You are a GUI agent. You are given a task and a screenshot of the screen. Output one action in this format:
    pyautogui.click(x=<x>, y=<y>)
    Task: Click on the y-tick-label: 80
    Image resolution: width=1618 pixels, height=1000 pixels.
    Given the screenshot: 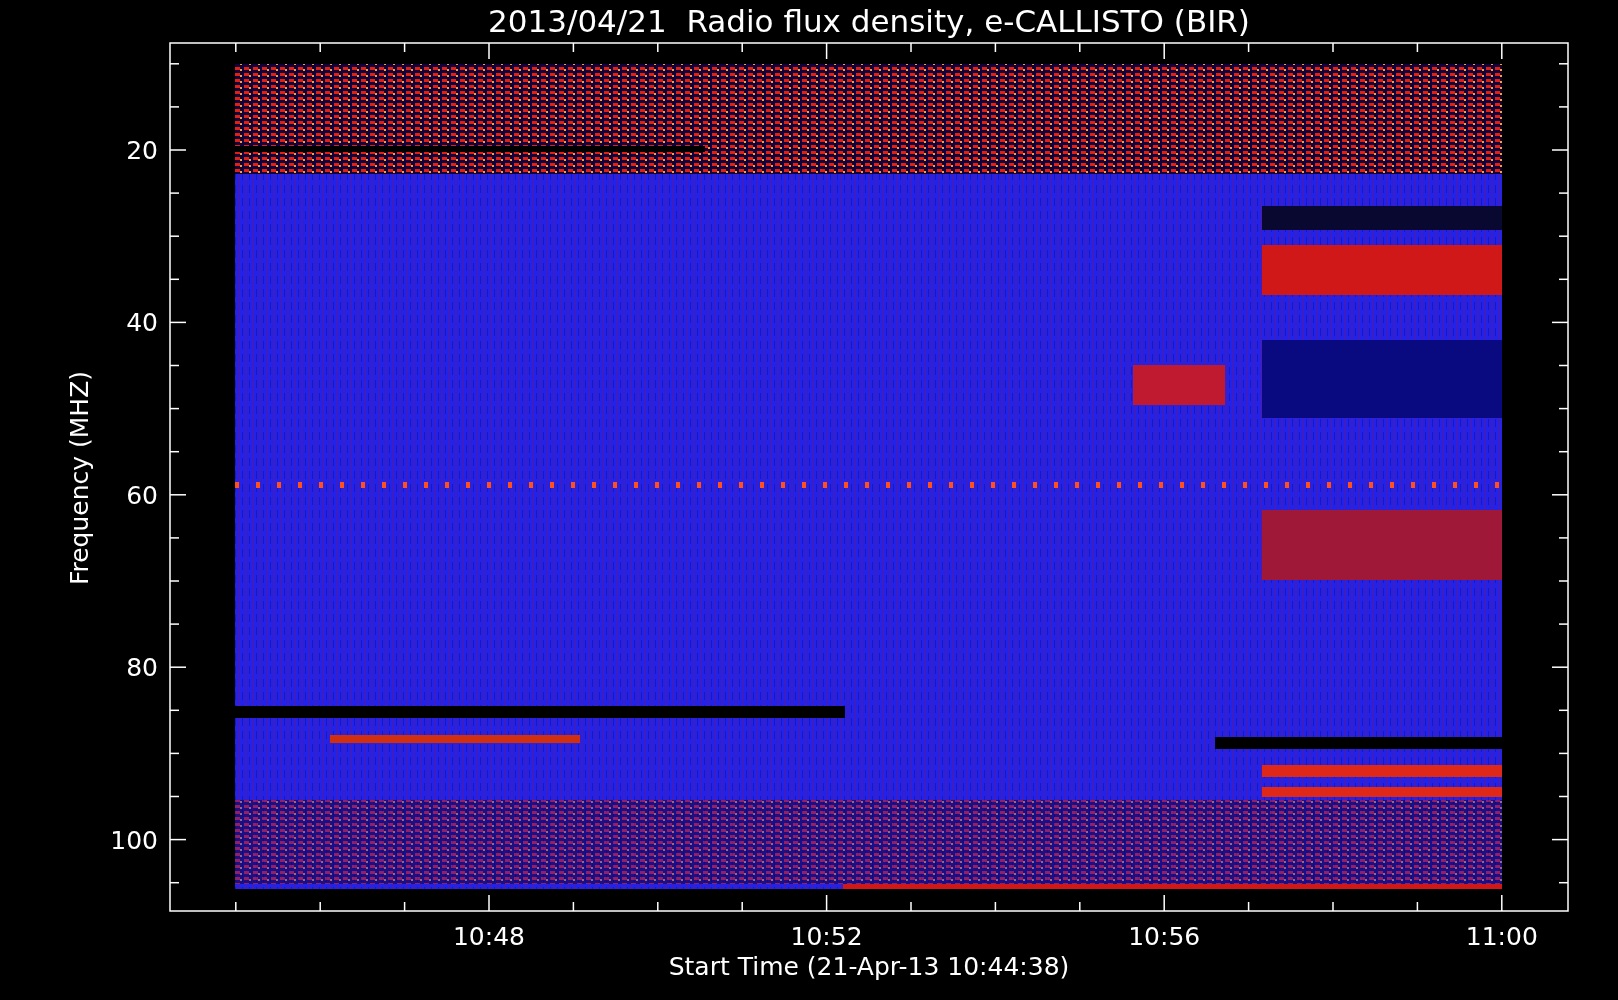 What is the action you would take?
    pyautogui.click(x=142, y=668)
    